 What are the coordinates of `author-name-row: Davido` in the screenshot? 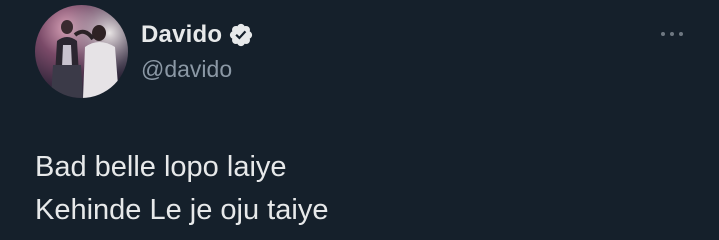 It's located at (197, 35).